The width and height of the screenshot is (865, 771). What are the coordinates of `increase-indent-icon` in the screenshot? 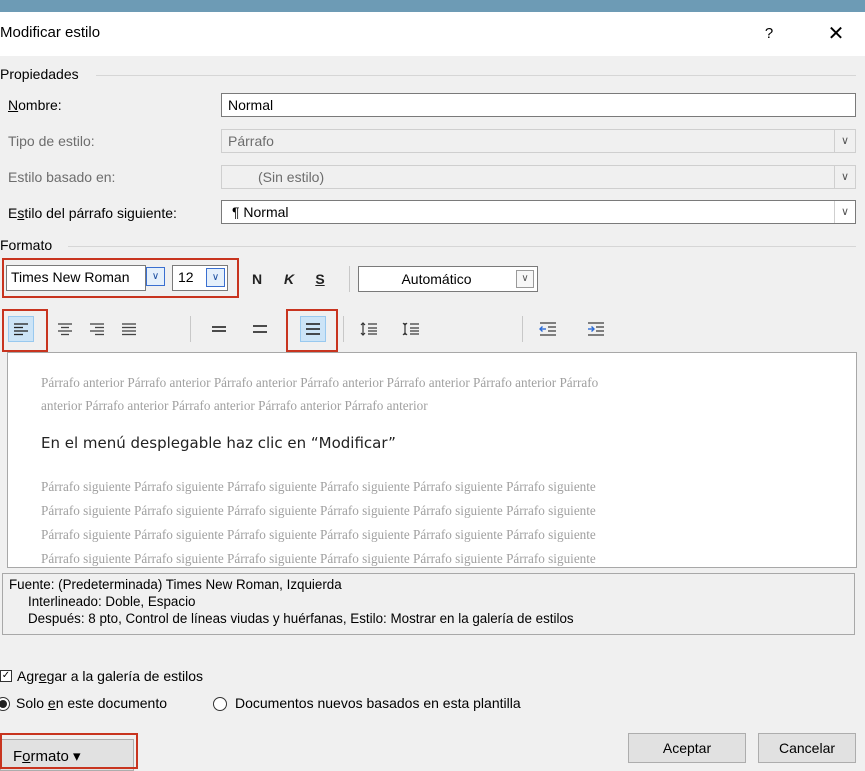 It's located at (596, 329).